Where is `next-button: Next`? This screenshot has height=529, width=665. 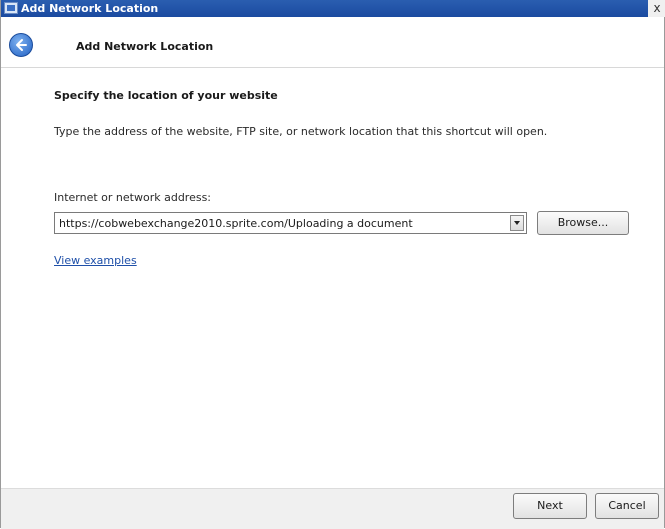
next-button: Next is located at coordinates (550, 506).